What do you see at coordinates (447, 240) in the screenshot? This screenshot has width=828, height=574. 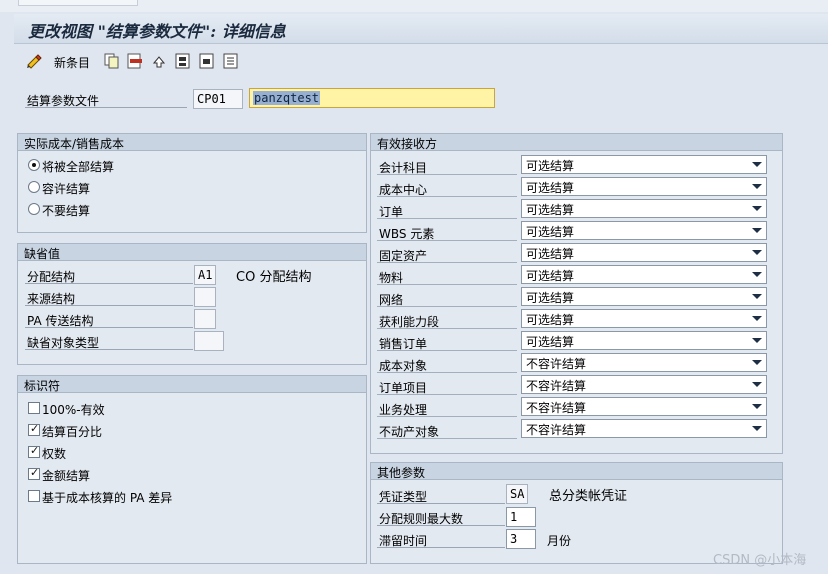 I see `receiver-wbs-element-underline` at bounding box center [447, 240].